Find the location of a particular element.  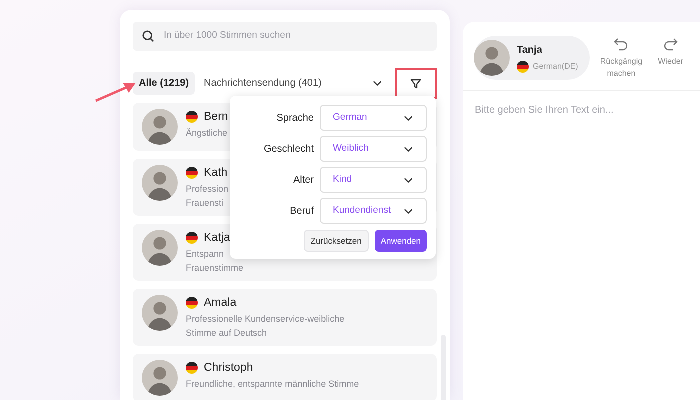

voice-description: Freundliche, entspannte männliche Stimme is located at coordinates (273, 384).